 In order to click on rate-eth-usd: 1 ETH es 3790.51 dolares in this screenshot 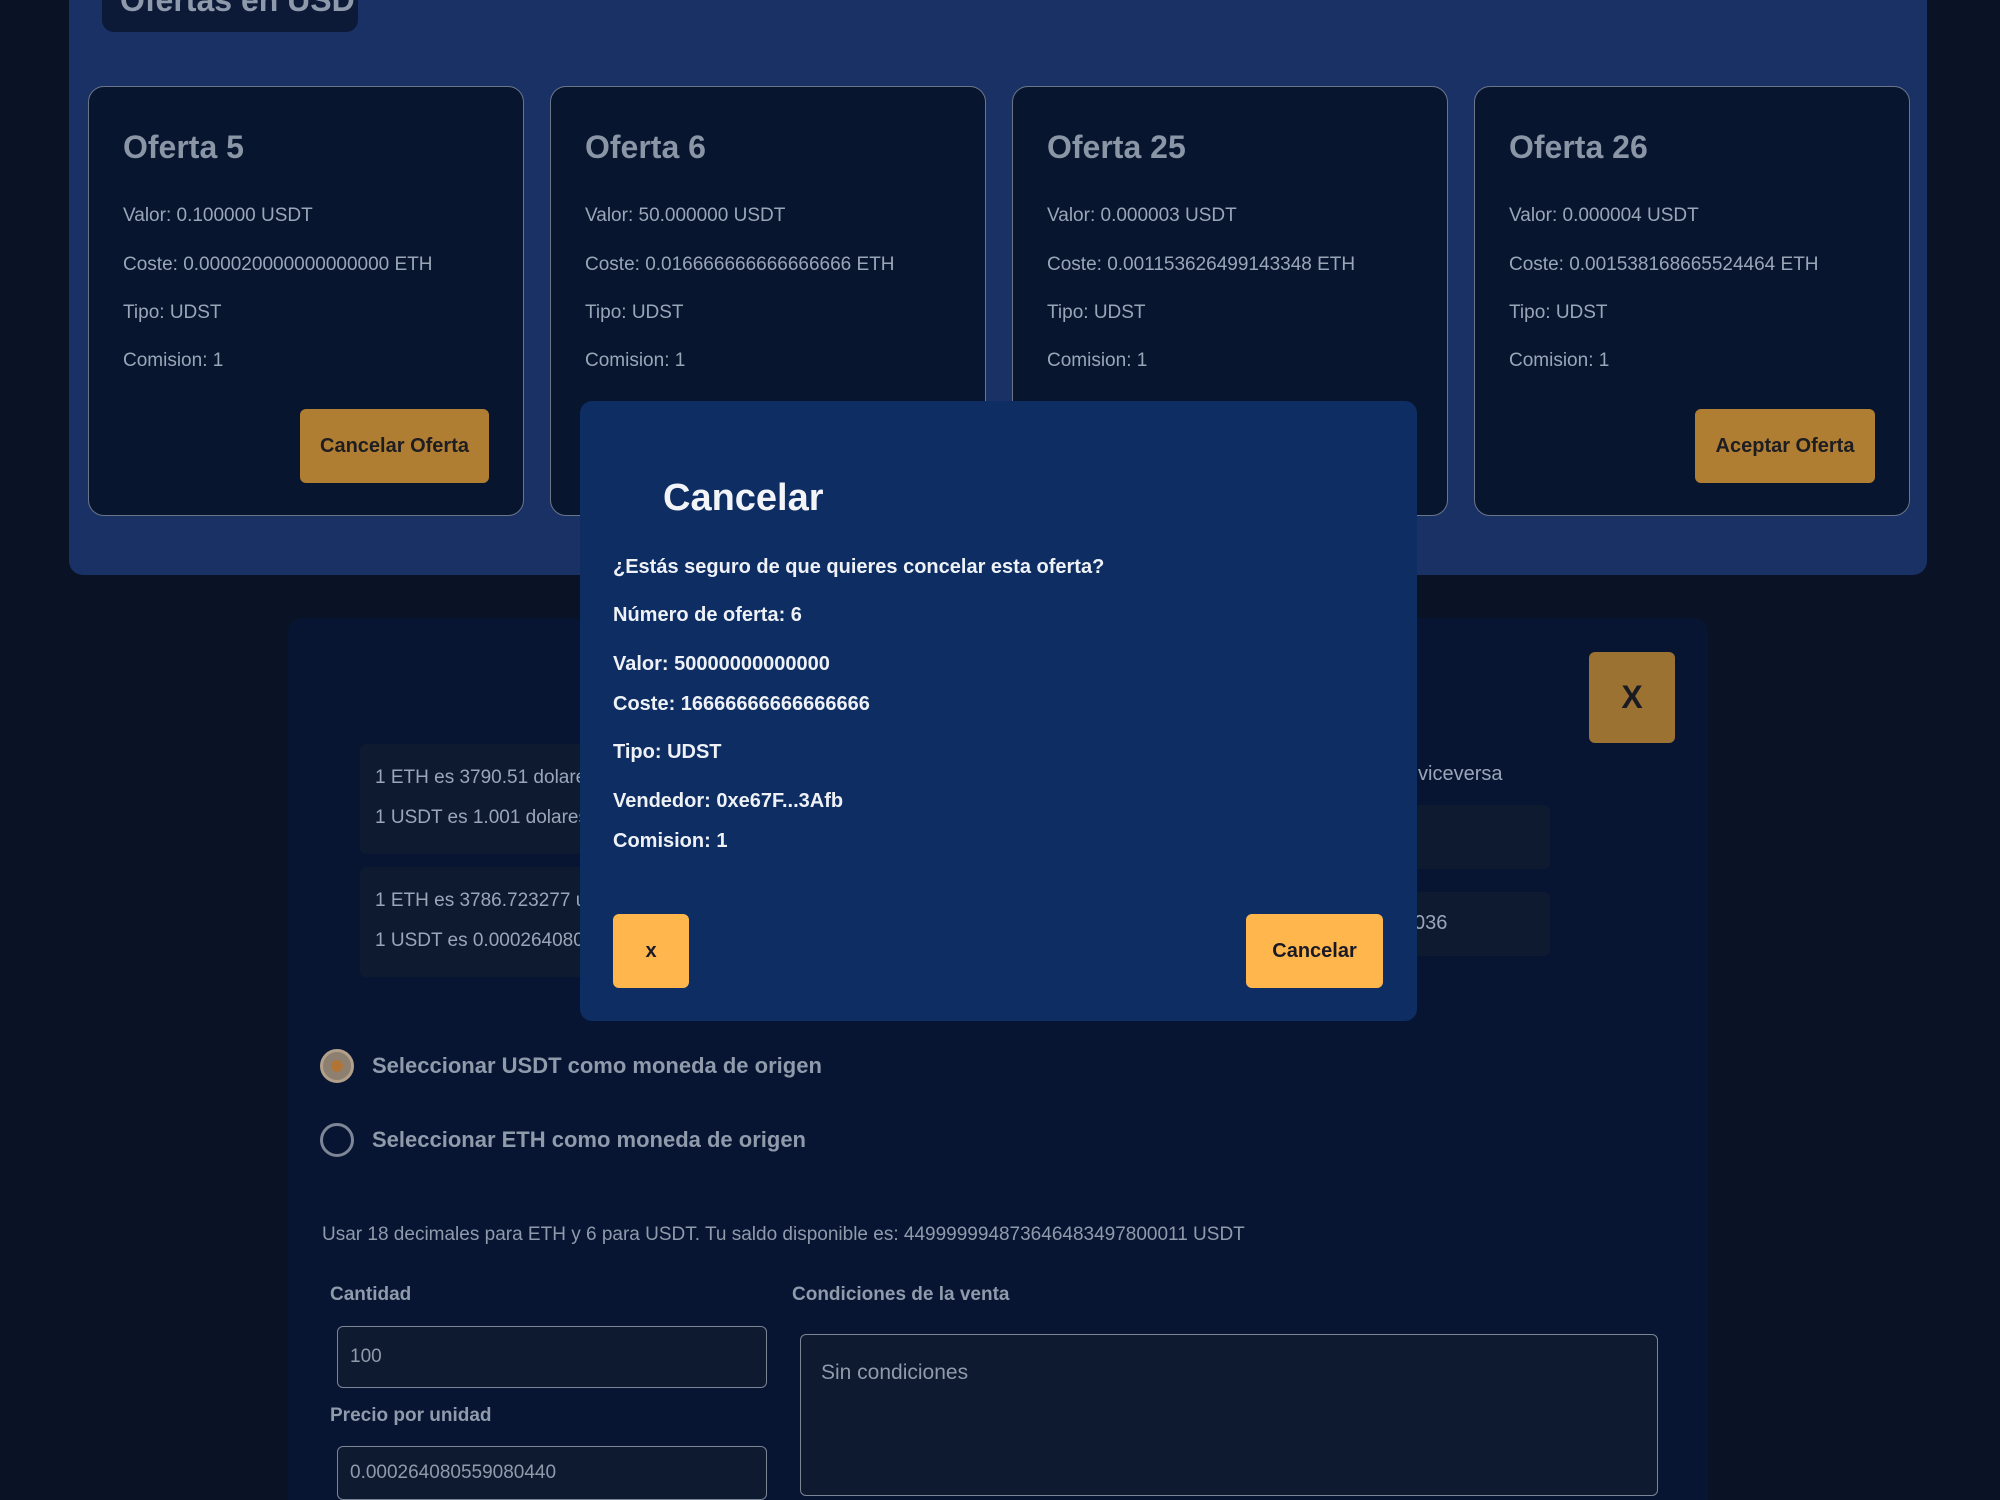, I will do `click(485, 777)`.